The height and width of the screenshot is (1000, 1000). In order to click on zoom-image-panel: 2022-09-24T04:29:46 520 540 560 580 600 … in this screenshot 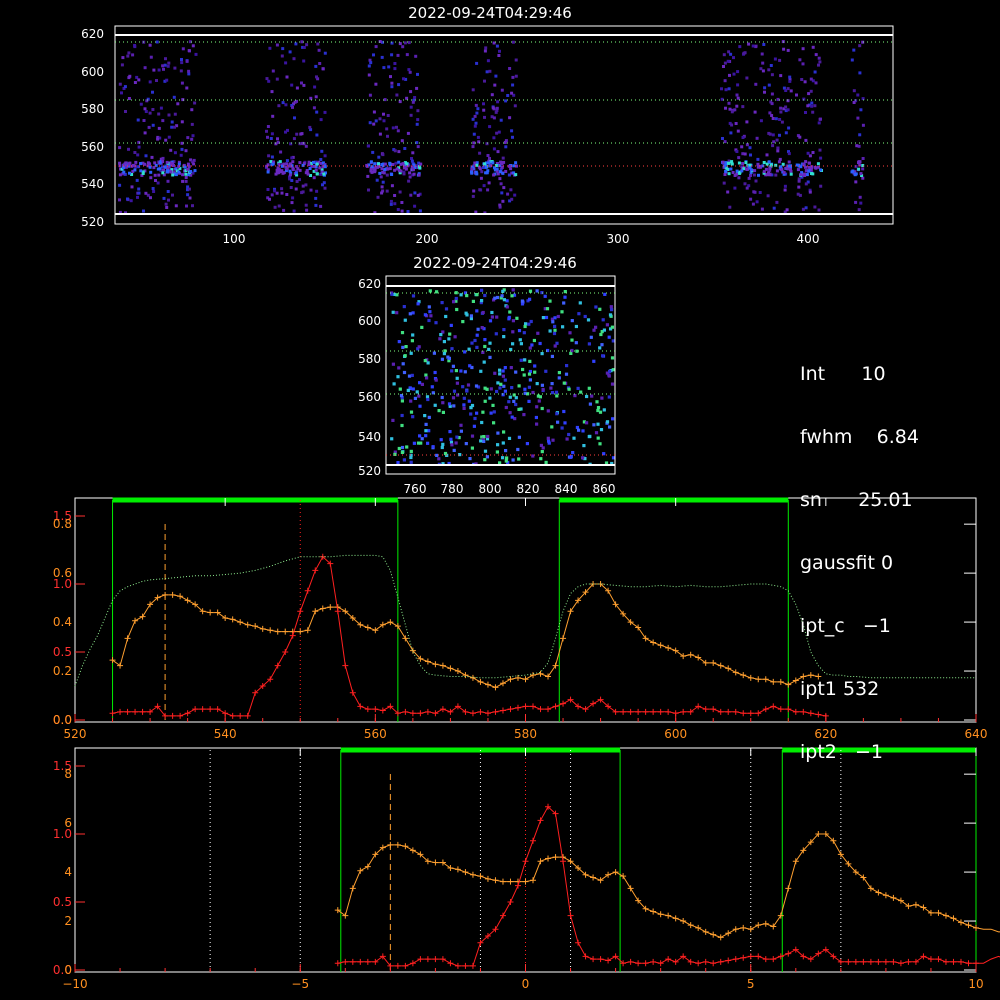, I will do `click(487, 375)`.